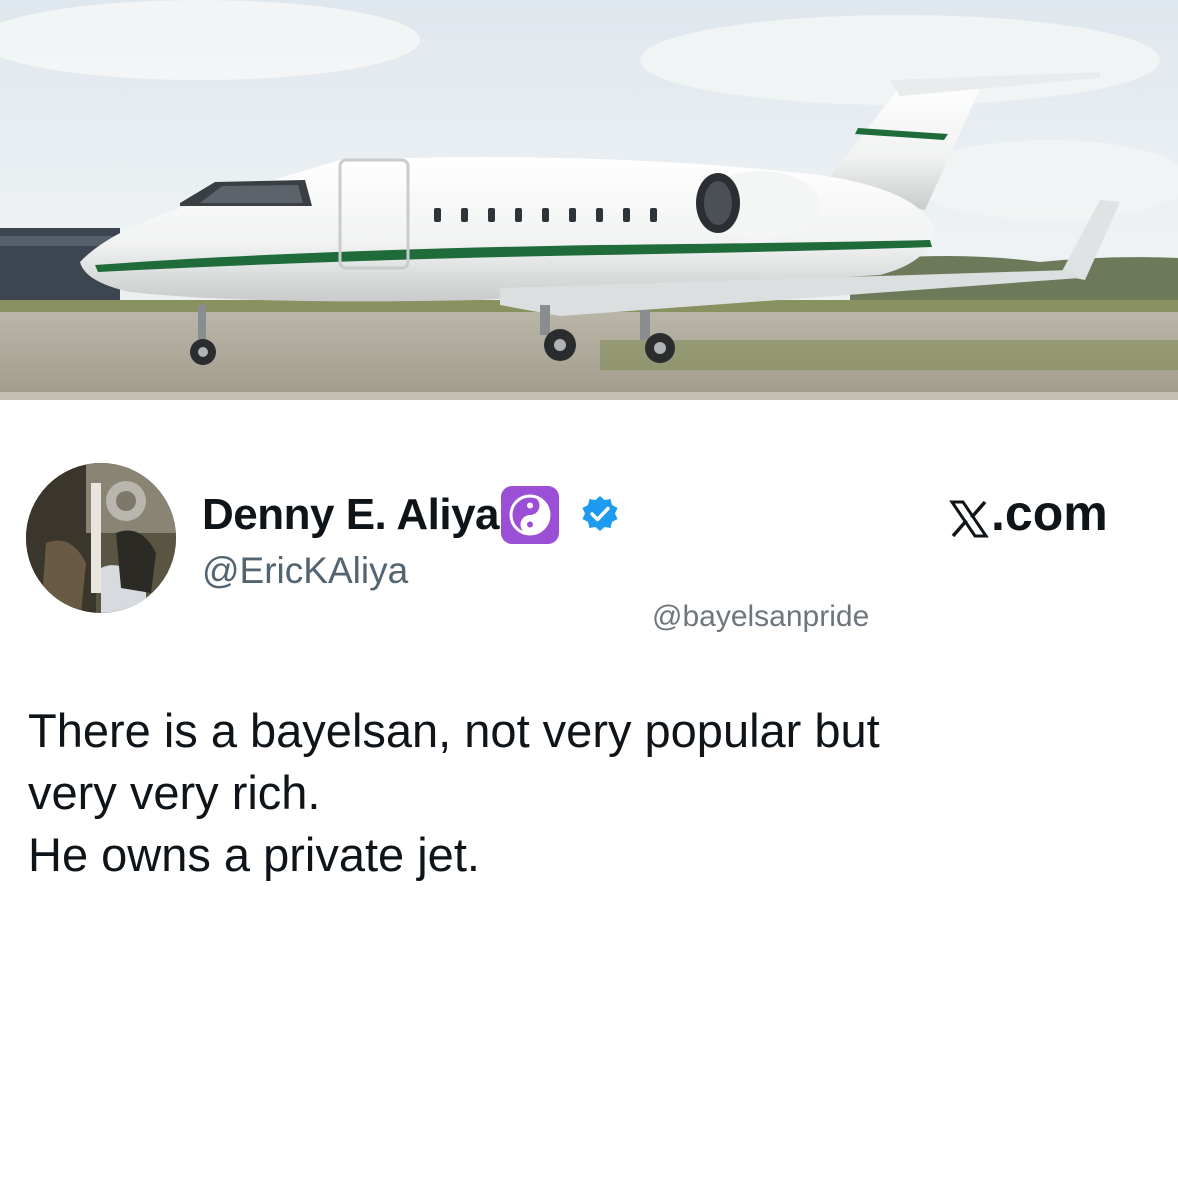  I want to click on avatar-photo, so click(101, 538).